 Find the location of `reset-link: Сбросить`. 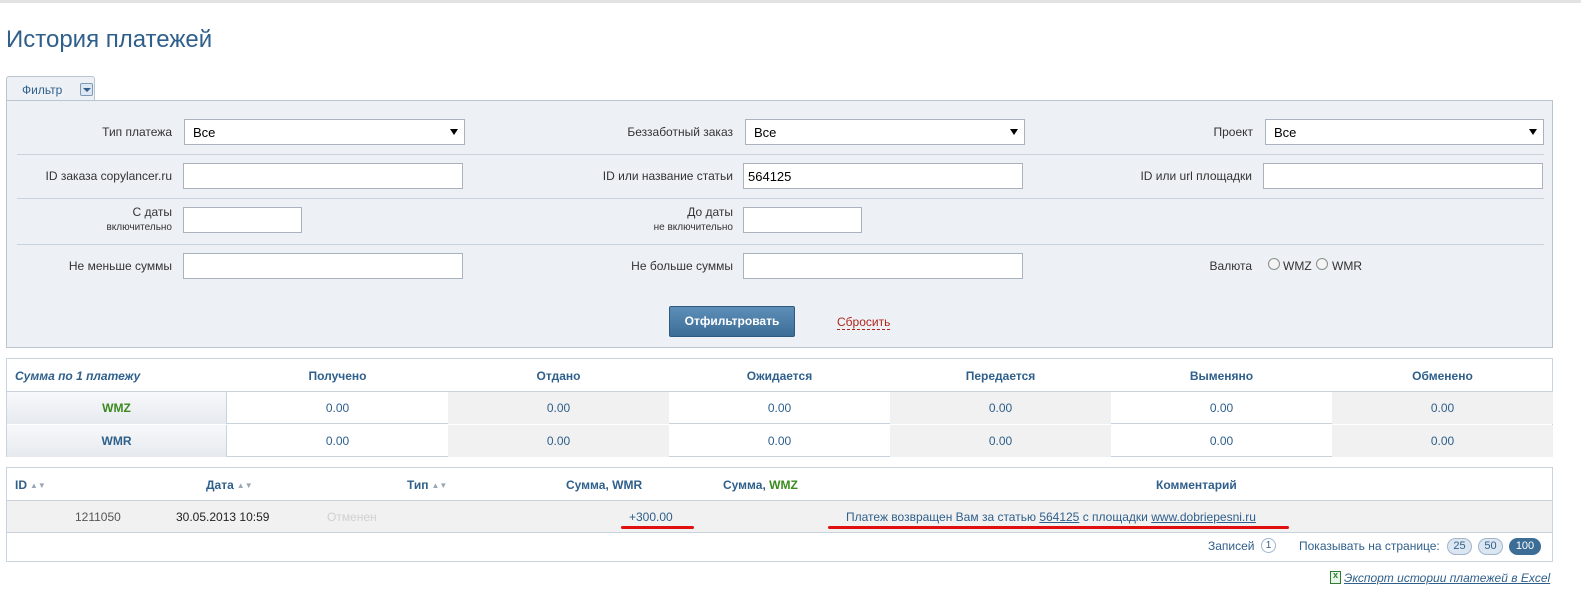

reset-link: Сбросить is located at coordinates (864, 322).